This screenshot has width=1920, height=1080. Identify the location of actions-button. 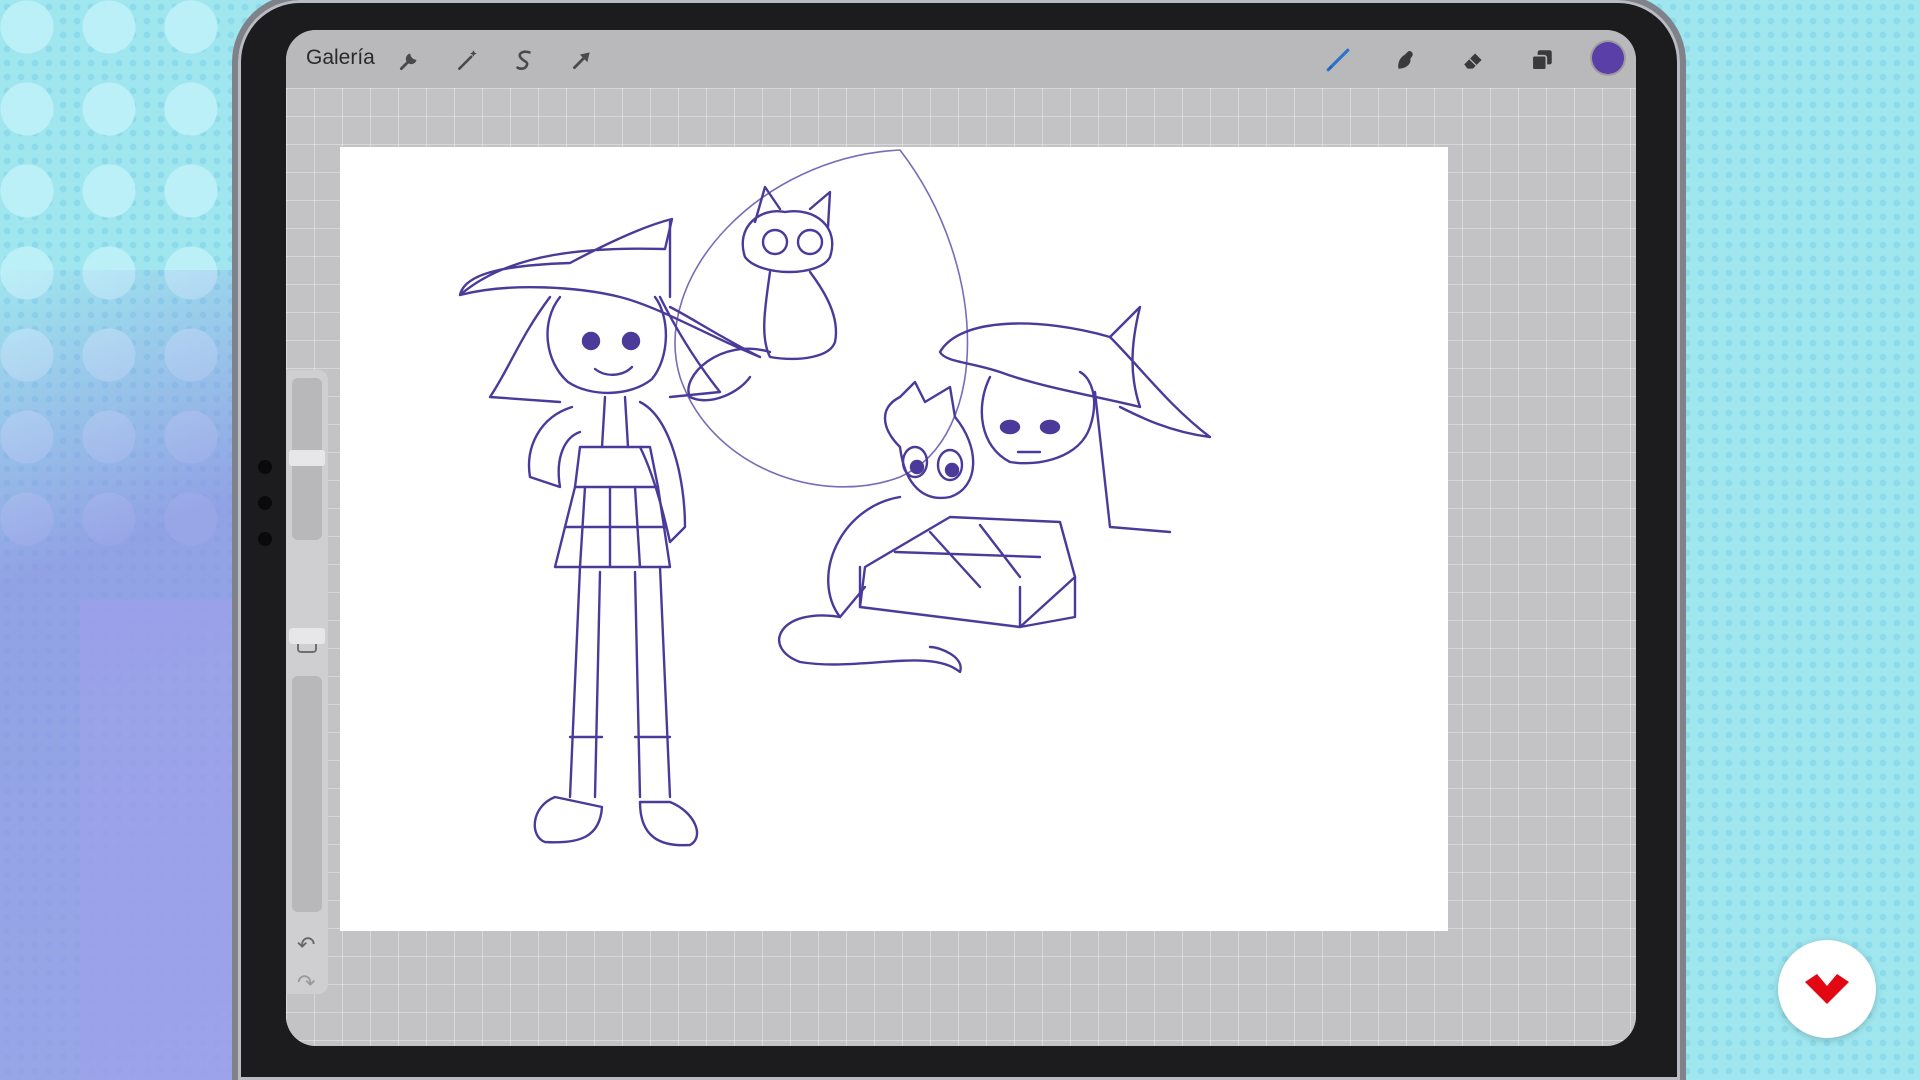
(410, 60).